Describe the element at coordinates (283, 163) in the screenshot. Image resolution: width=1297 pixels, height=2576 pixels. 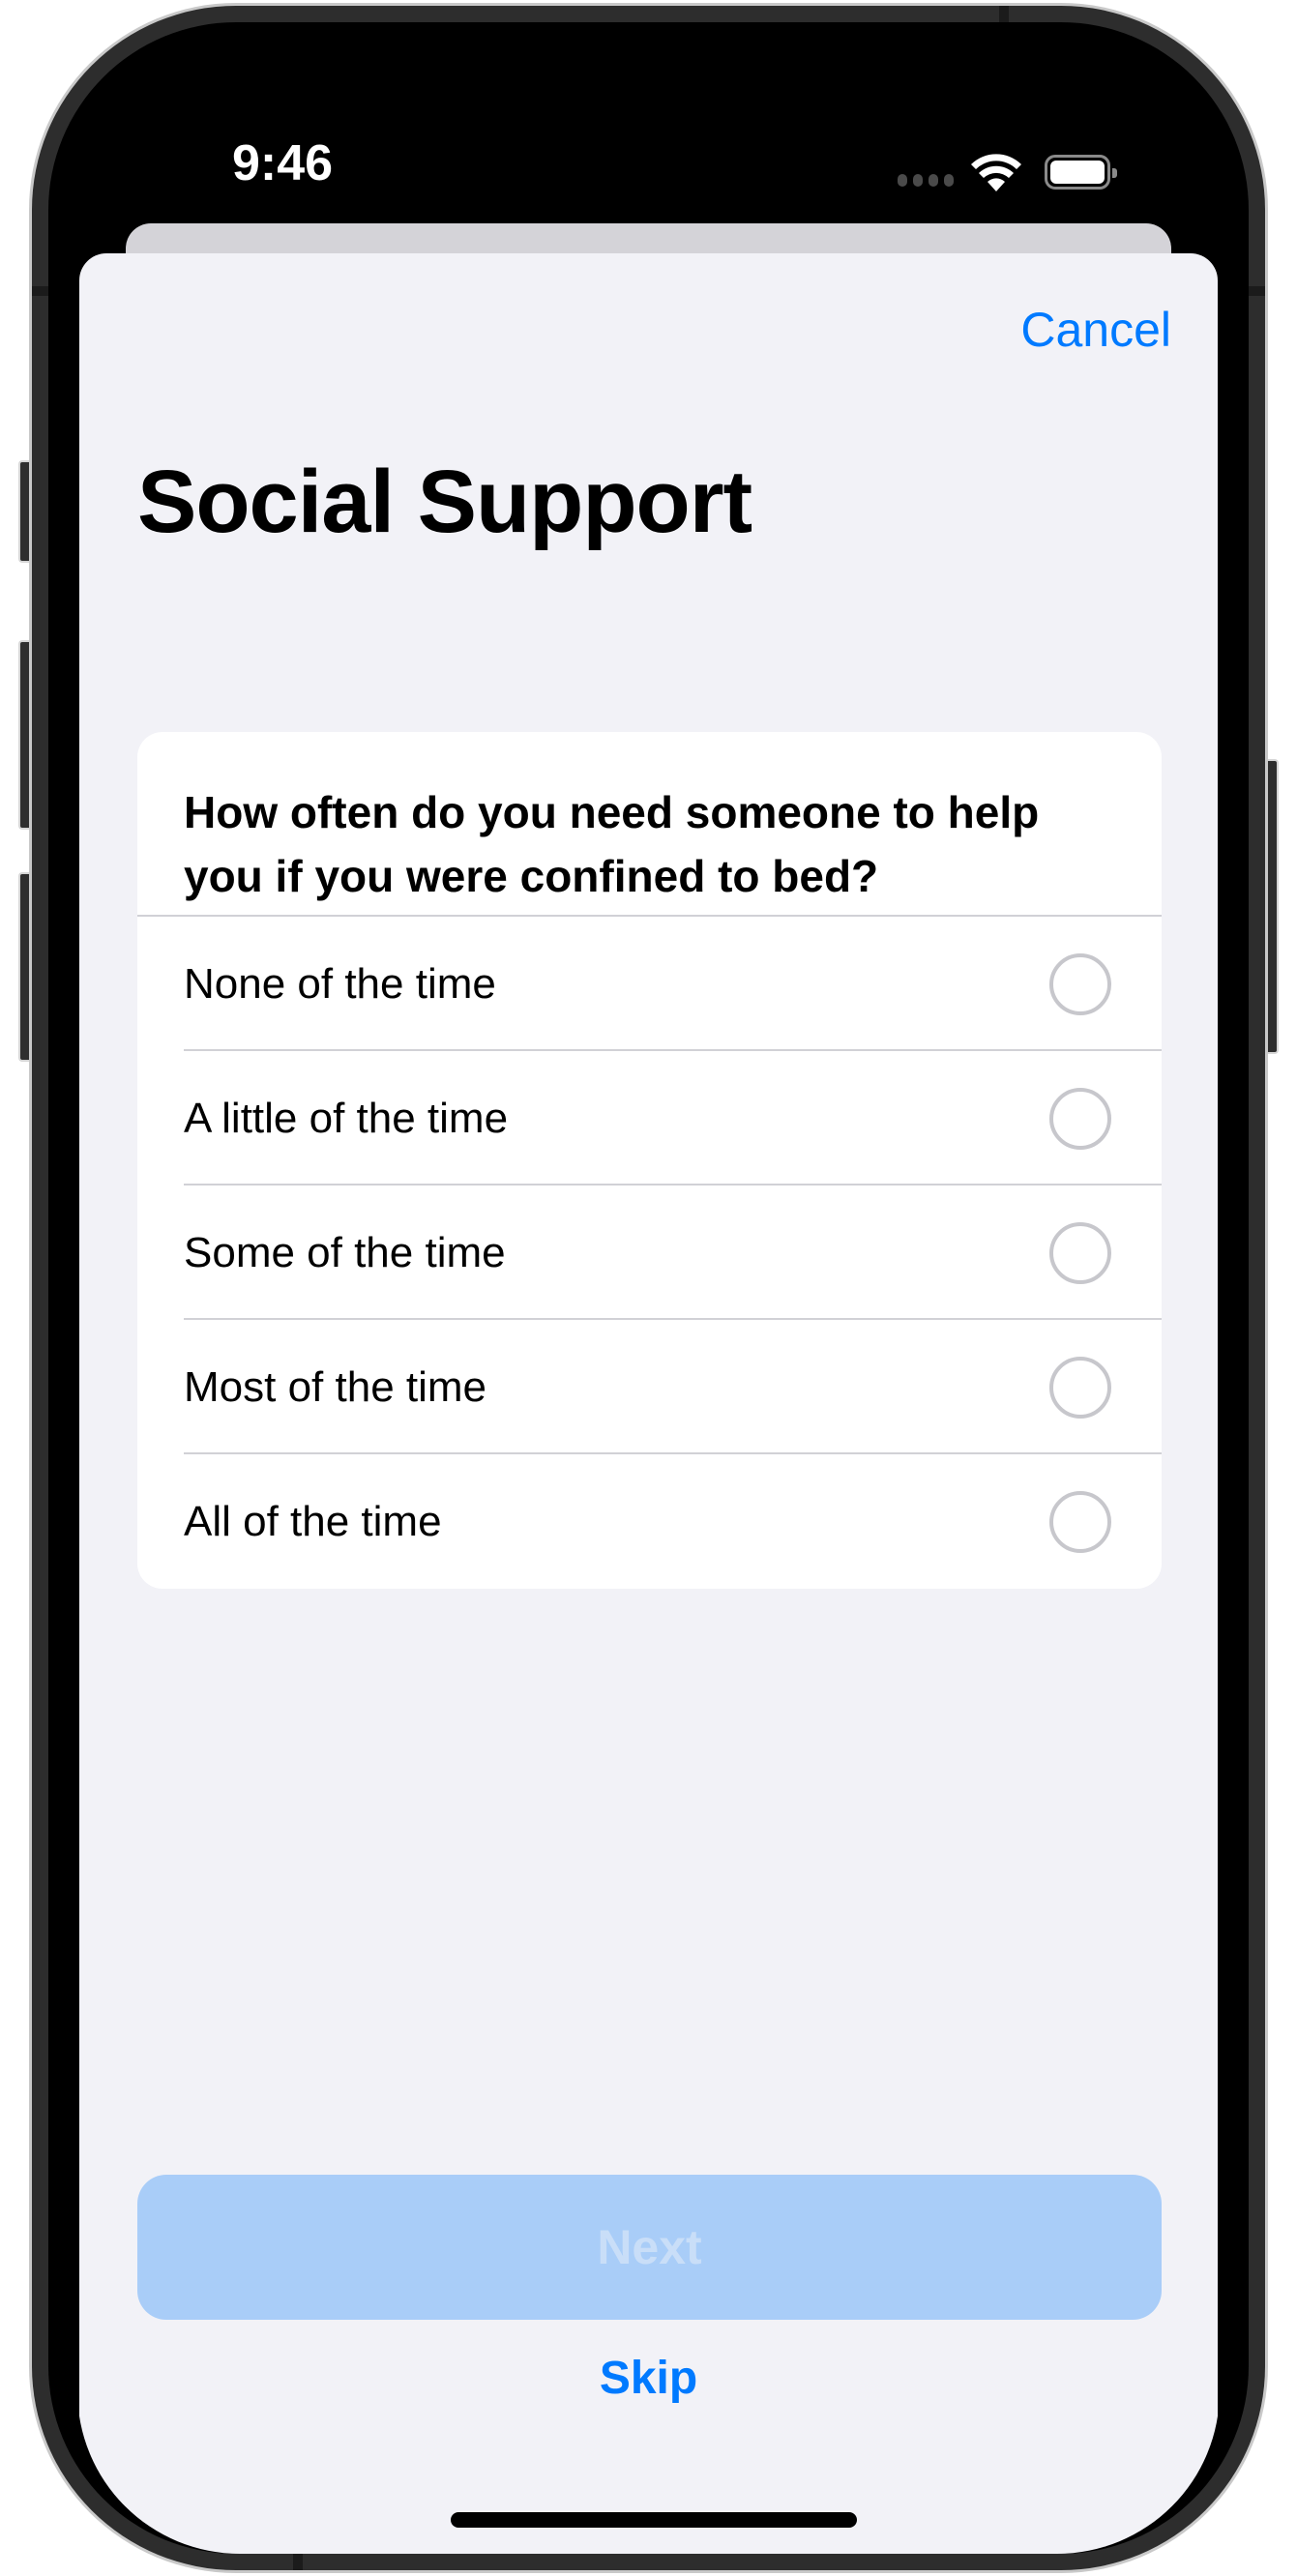
I see `status-time: 9:46` at that location.